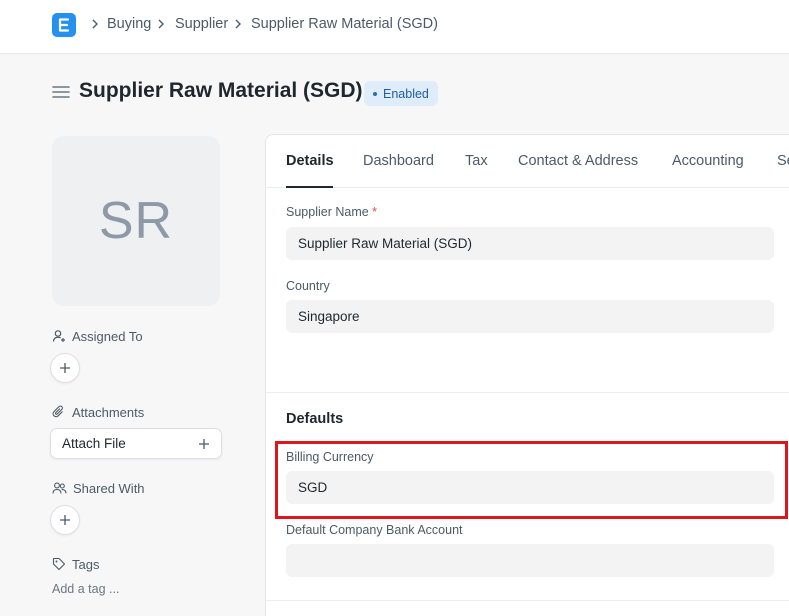 This screenshot has height=616, width=789. What do you see at coordinates (64, 25) in the screenshot?
I see `app-logo-icon` at bounding box center [64, 25].